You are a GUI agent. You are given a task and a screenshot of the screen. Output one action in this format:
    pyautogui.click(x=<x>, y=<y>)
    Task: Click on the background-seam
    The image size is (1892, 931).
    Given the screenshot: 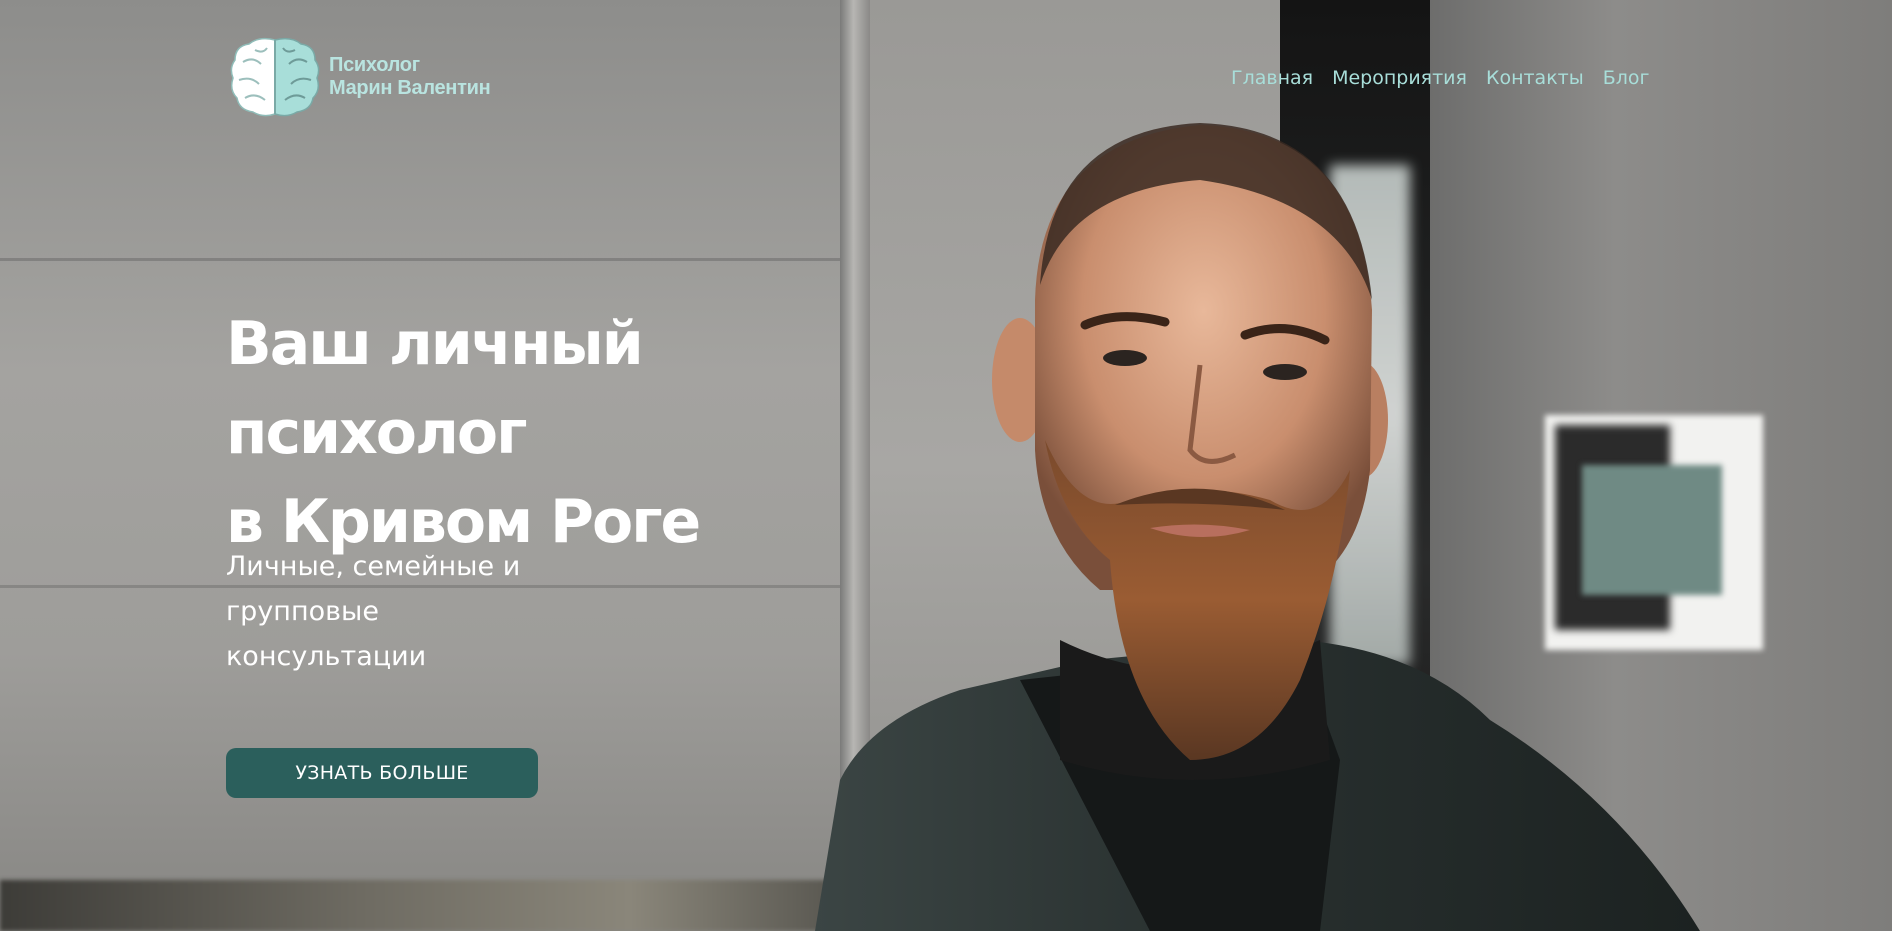 What is the action you would take?
    pyautogui.click(x=420, y=259)
    